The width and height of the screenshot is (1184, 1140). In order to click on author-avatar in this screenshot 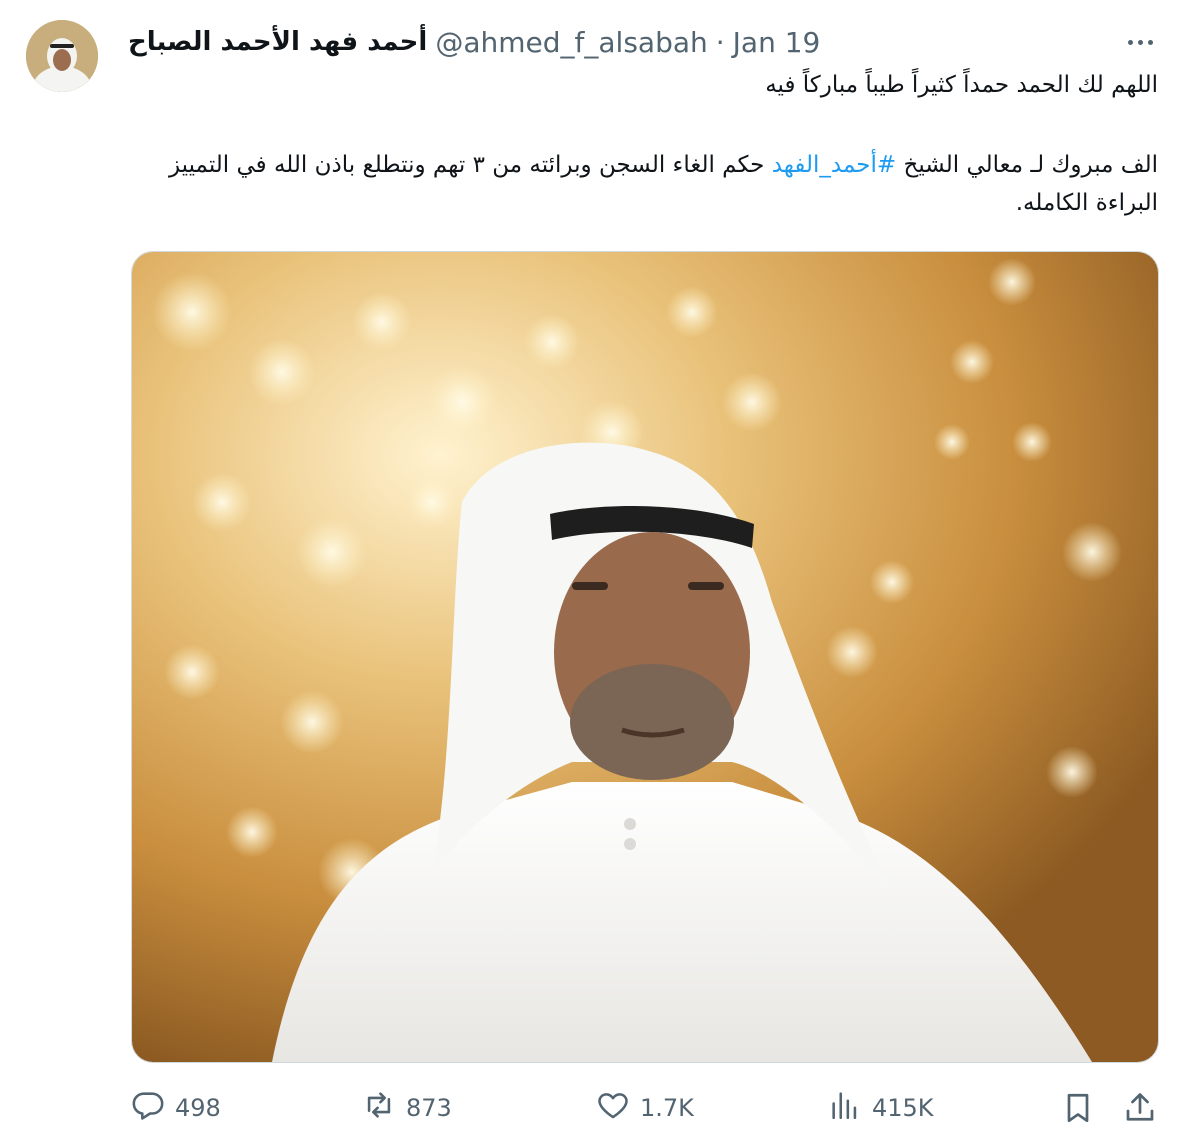, I will do `click(62, 56)`.